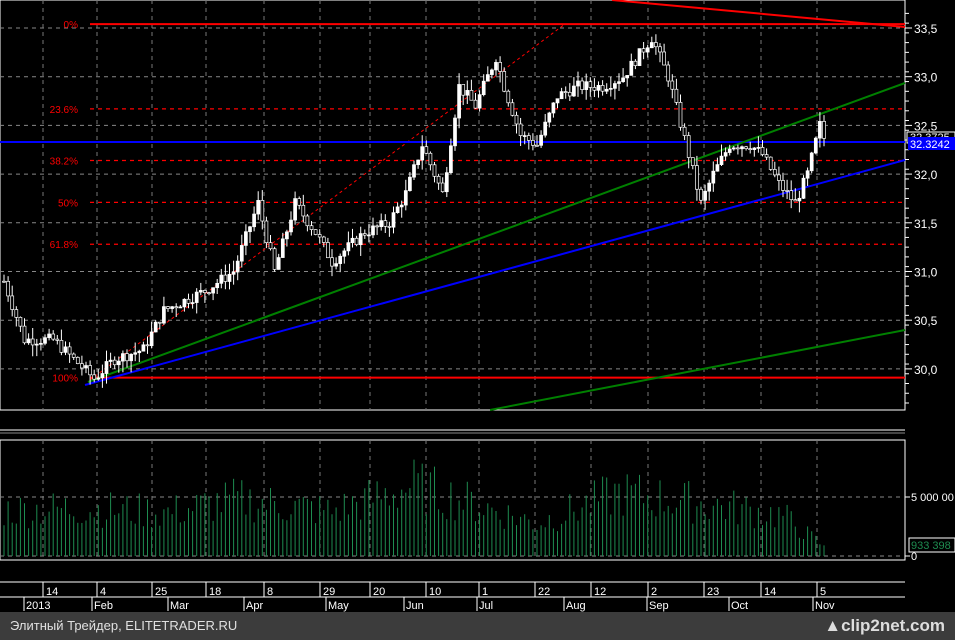 The width and height of the screenshot is (955, 640). Describe the element at coordinates (914, 557) in the screenshot. I see `volume-tick-label: 0` at that location.